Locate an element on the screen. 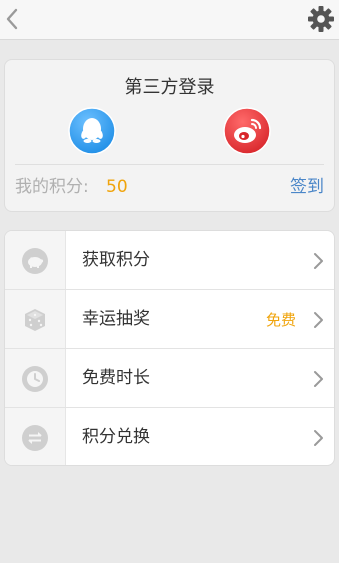 The image size is (339, 563). gear-icon is located at coordinates (321, 19).